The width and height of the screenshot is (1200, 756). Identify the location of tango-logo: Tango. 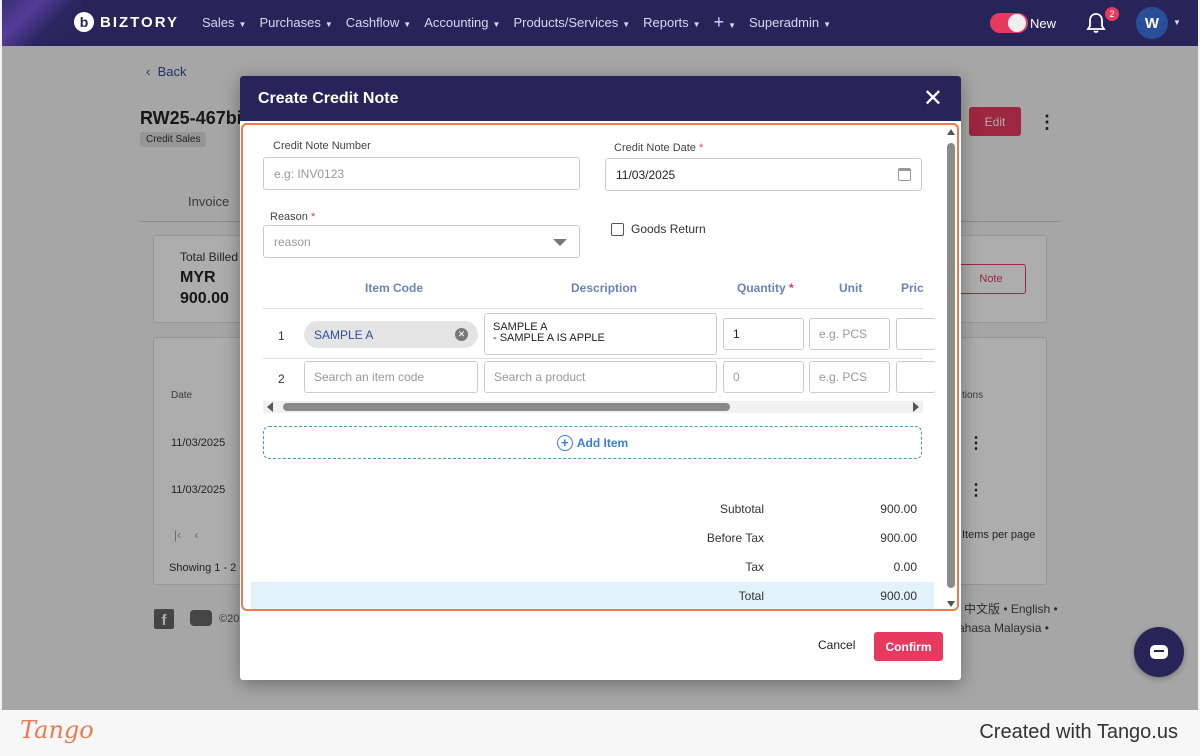
(57, 730).